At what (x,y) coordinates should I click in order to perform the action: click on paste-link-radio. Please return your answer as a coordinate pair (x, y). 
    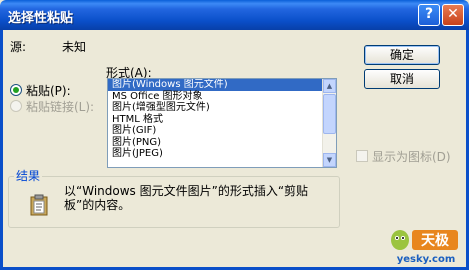
    Looking at the image, I should click on (16, 106).